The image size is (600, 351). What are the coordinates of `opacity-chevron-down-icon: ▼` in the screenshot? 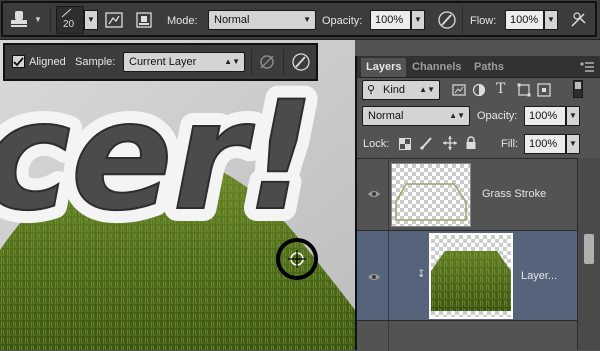 It's located at (418, 20).